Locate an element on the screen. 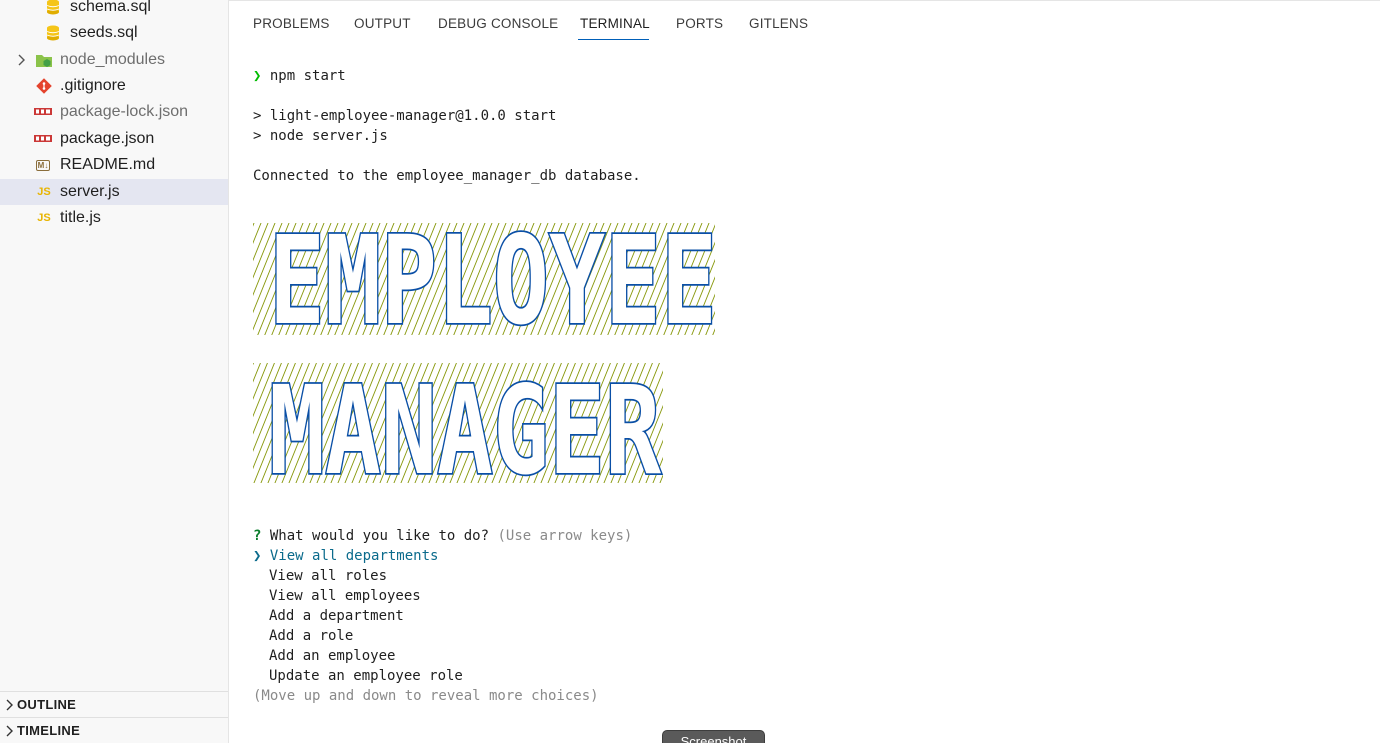 The image size is (1380, 743). file-title-js: JS title.js is located at coordinates (114, 218).